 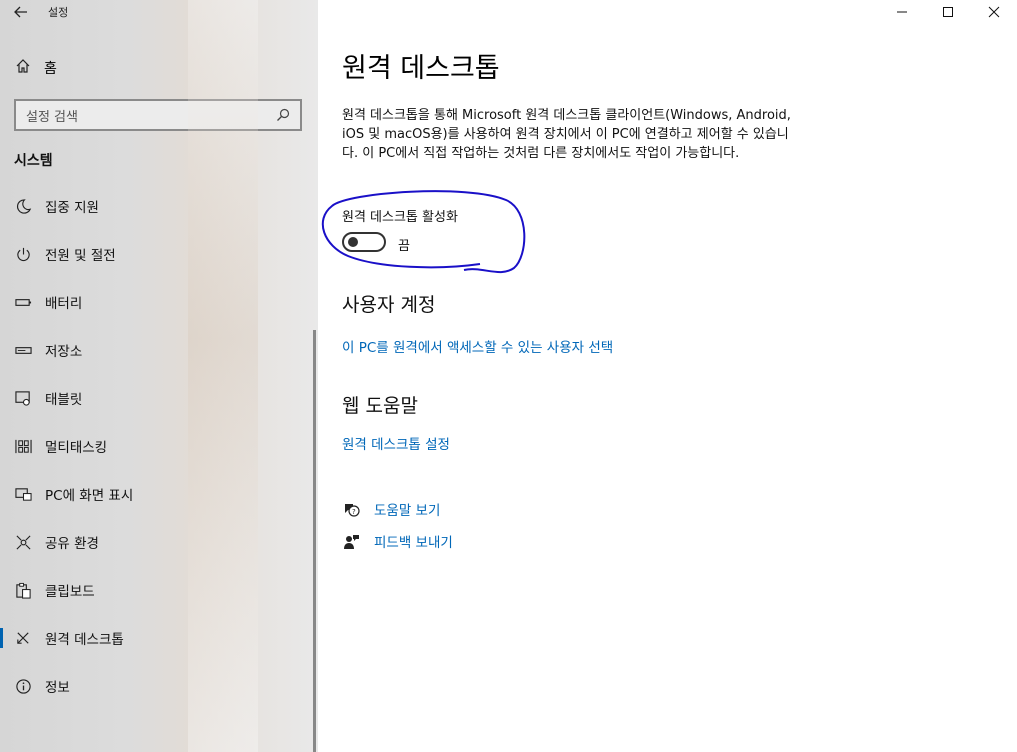 What do you see at coordinates (23, 206) in the screenshot?
I see `moon-icon` at bounding box center [23, 206].